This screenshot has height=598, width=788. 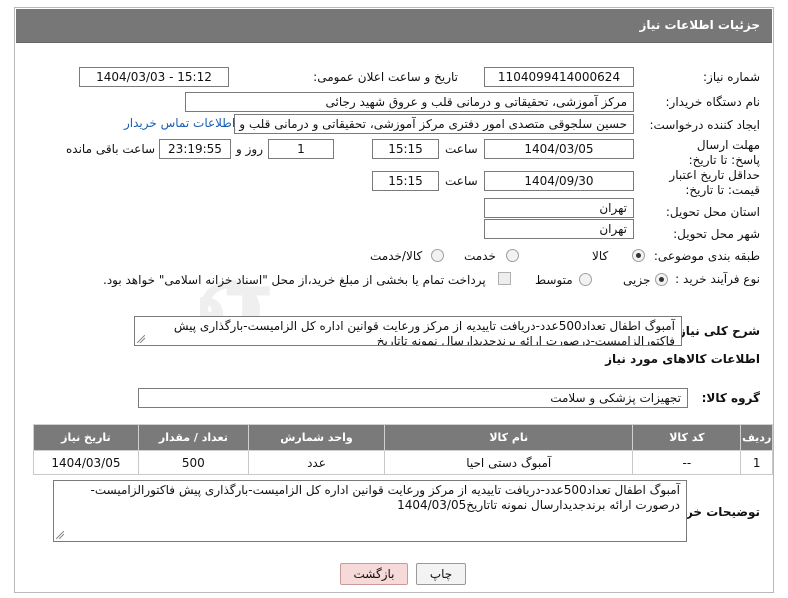 What do you see at coordinates (717, 279) in the screenshot?
I see `process-label: نوع فرآیند خرید :` at bounding box center [717, 279].